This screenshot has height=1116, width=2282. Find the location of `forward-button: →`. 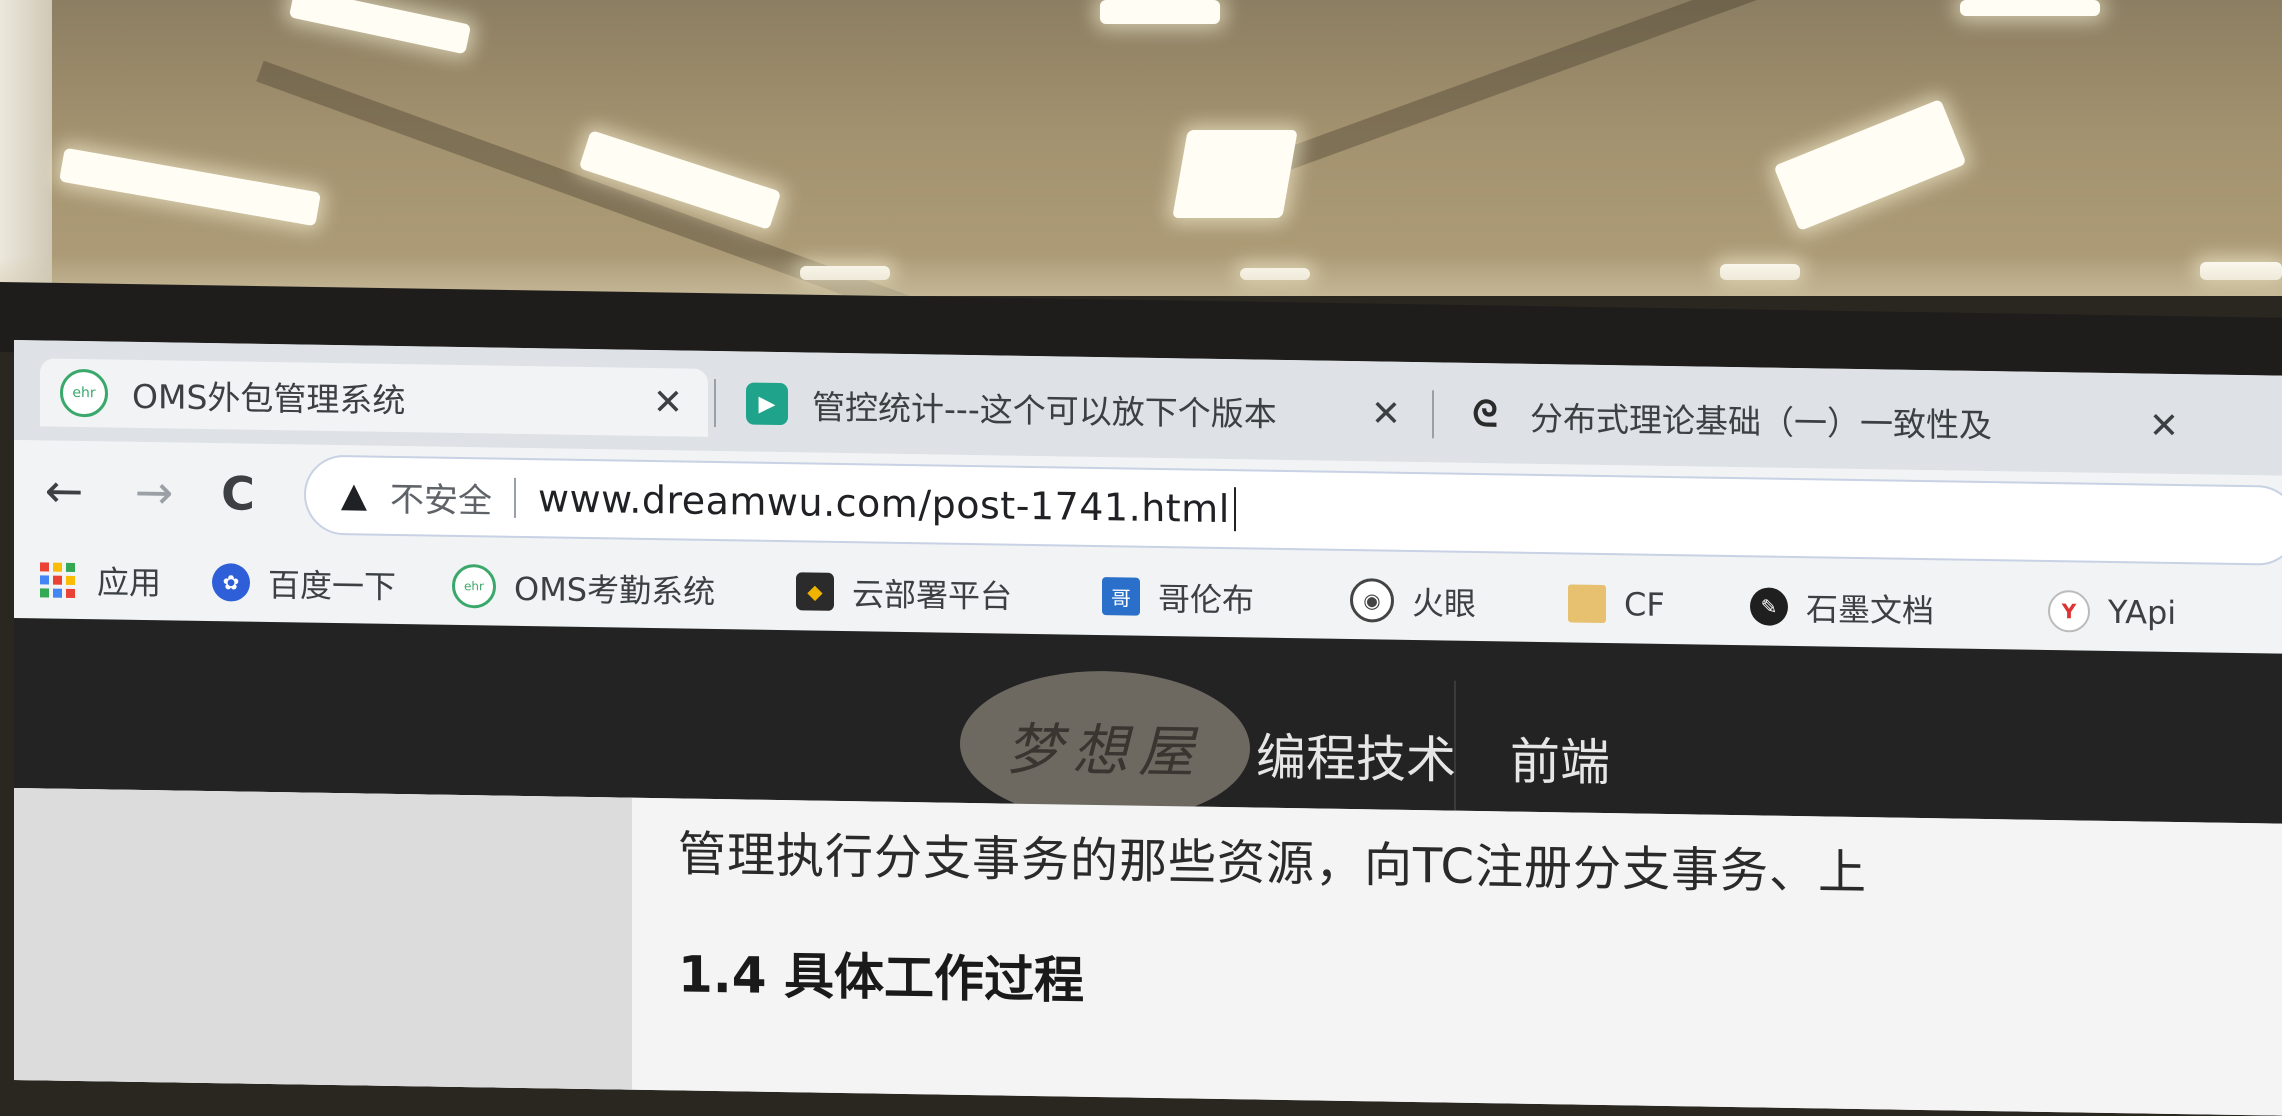

forward-button: → is located at coordinates (154, 492).